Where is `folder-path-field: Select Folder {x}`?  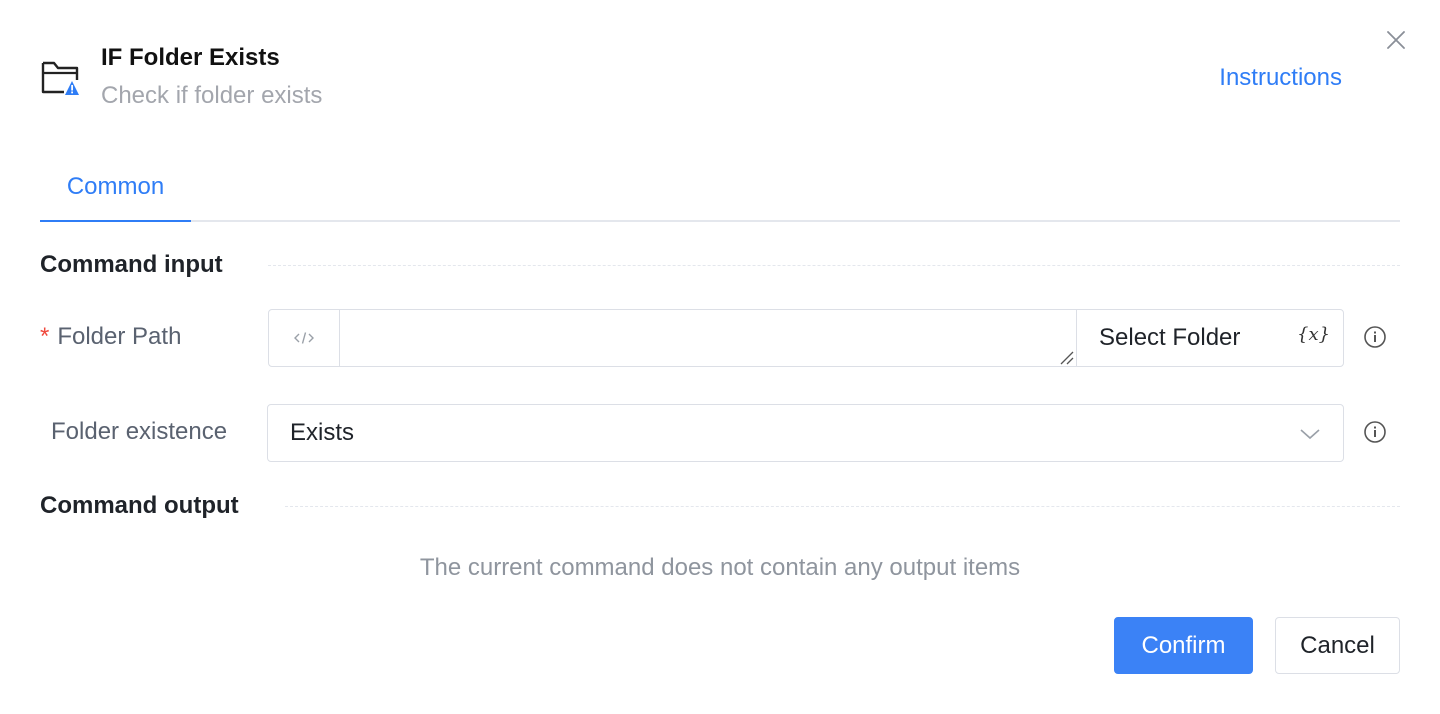
folder-path-field: Select Folder {x} is located at coordinates (806, 338).